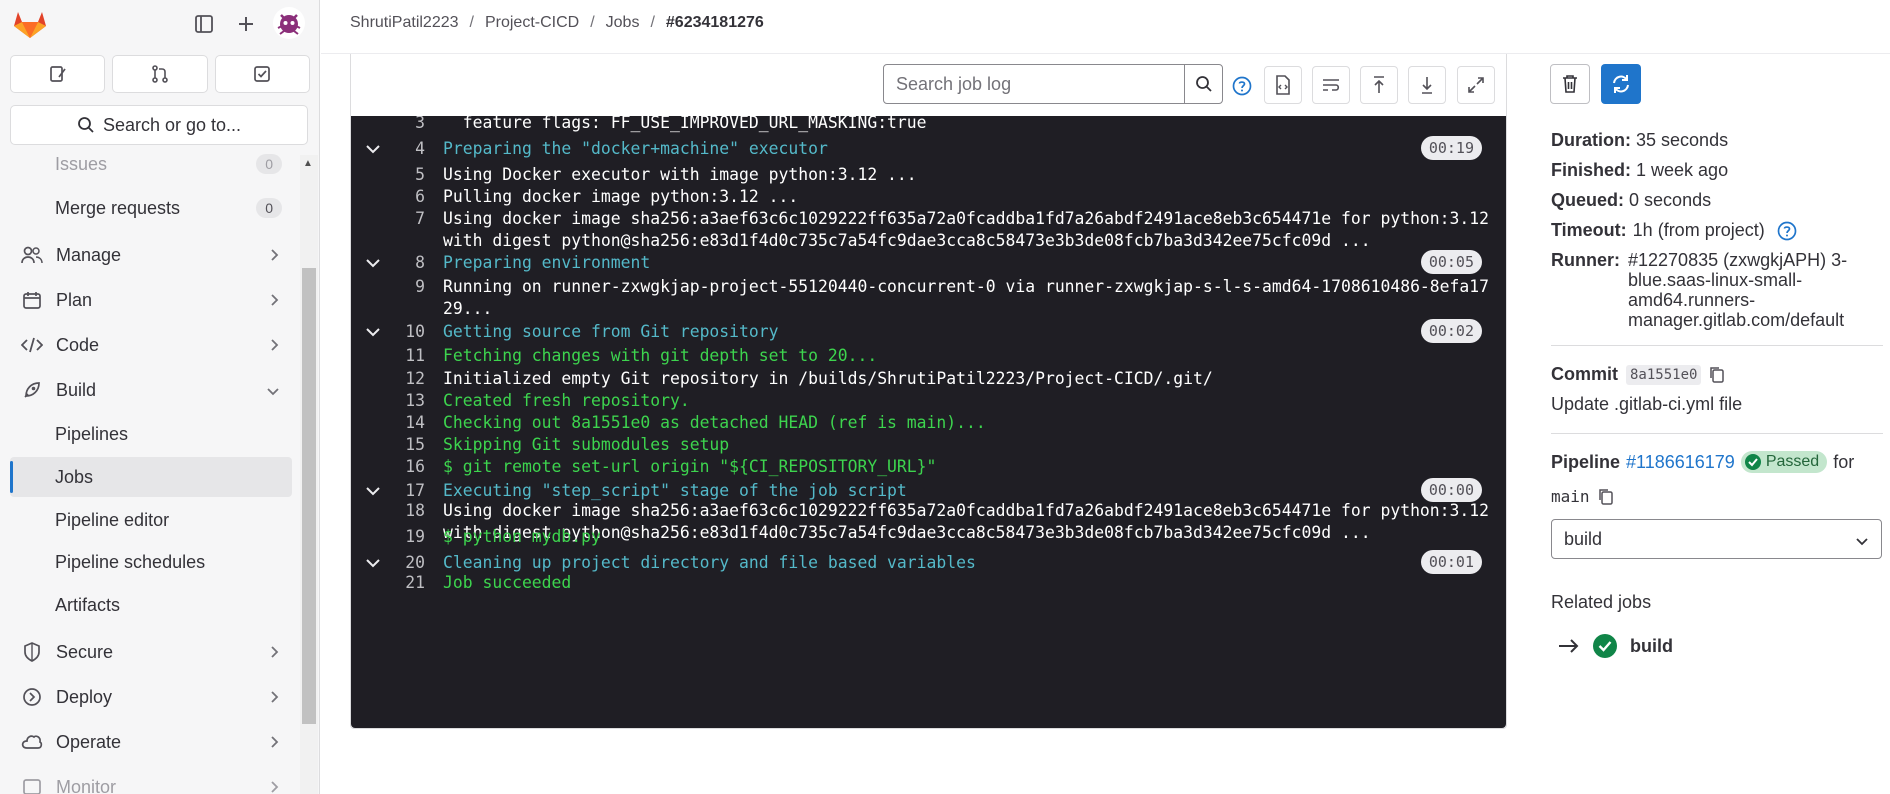  I want to click on sidebar-item-issues: Issues 0, so click(151, 167).